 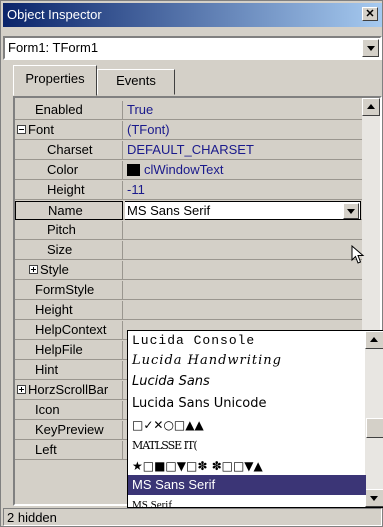 I want to click on property-name: Charset, so click(x=69, y=150).